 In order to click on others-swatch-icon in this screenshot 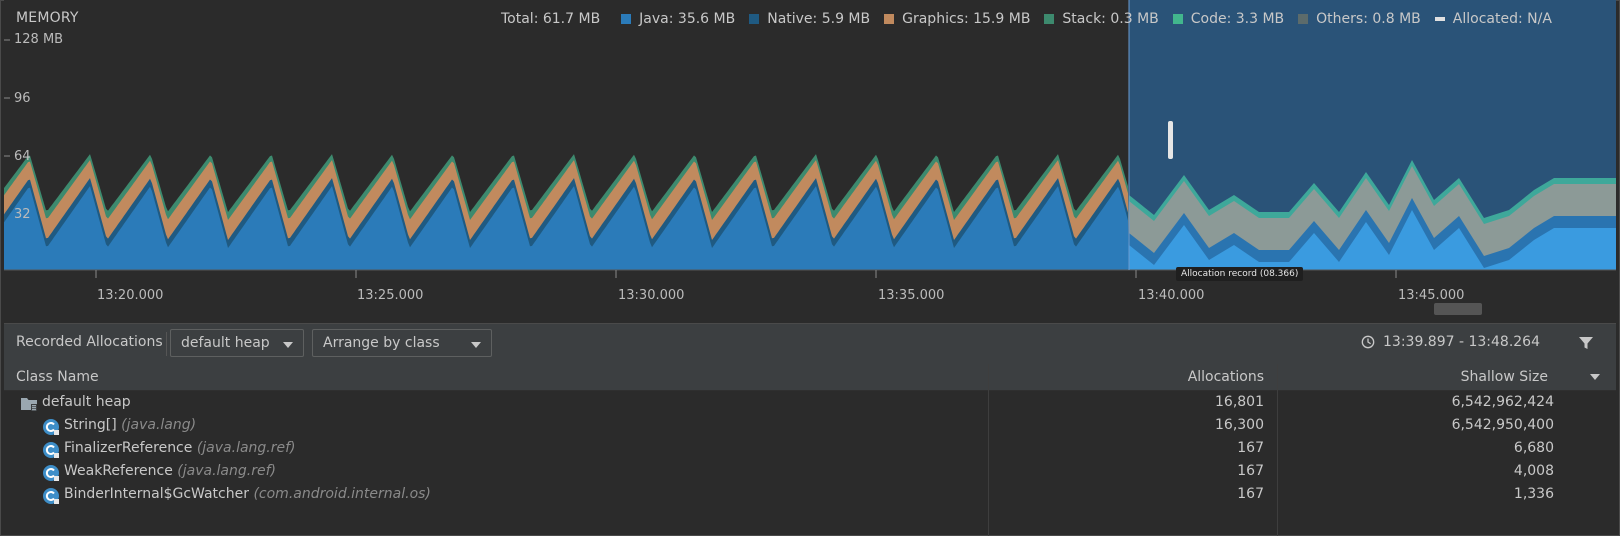, I will do `click(1303, 19)`.